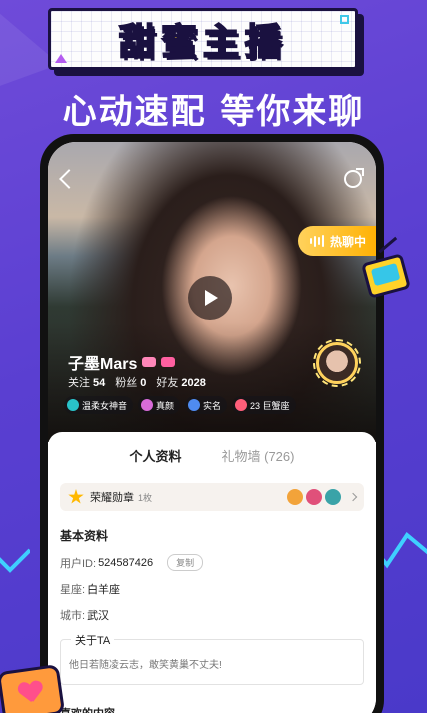  I want to click on star-icon, so click(76, 496).